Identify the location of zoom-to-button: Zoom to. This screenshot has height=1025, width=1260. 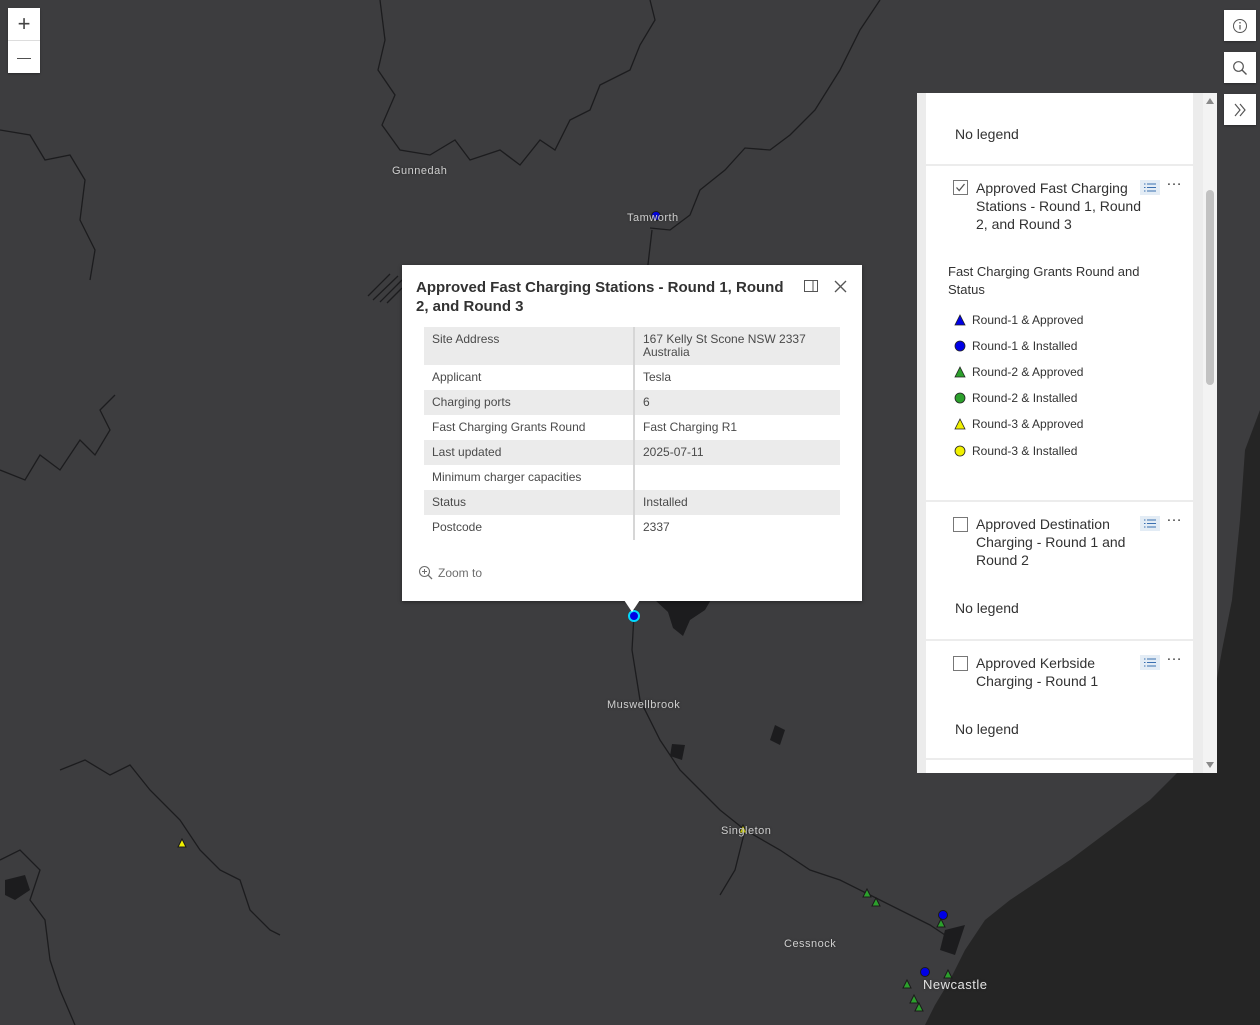
(450, 572).